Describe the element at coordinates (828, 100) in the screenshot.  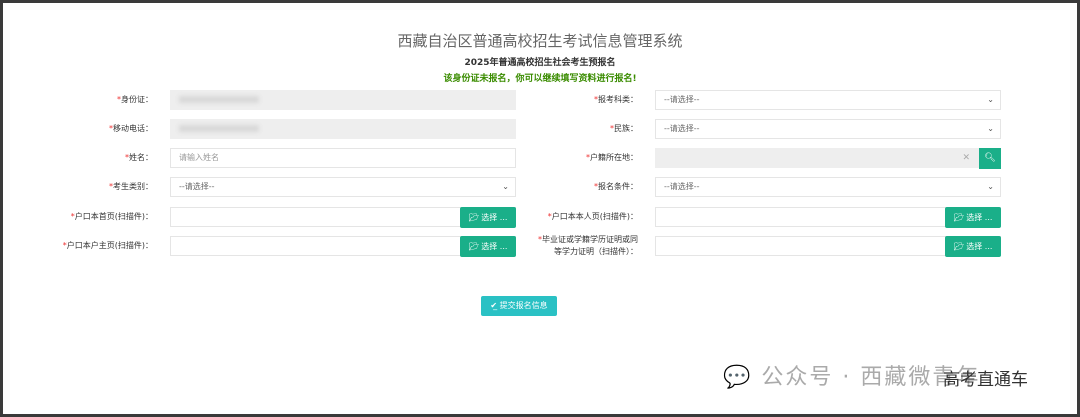
I see `right-select-0: --请选择-- ⌄` at that location.